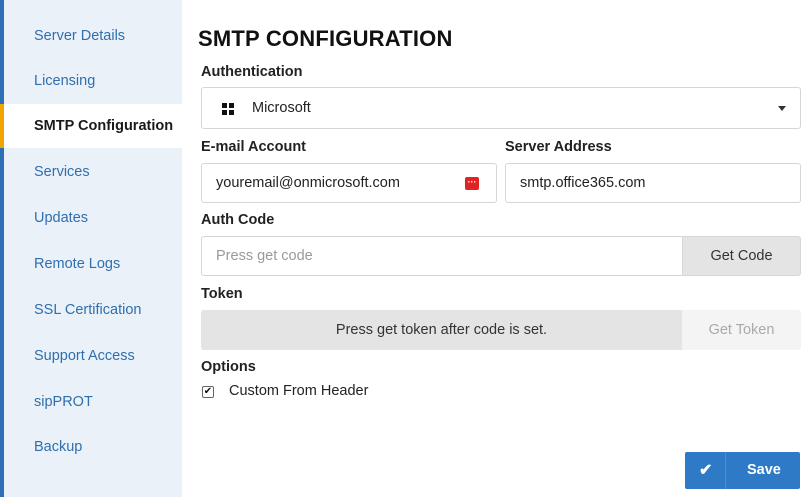 This screenshot has width=803, height=497. What do you see at coordinates (325, 38) in the screenshot?
I see `page-title: SMTP CONFIGURATION` at bounding box center [325, 38].